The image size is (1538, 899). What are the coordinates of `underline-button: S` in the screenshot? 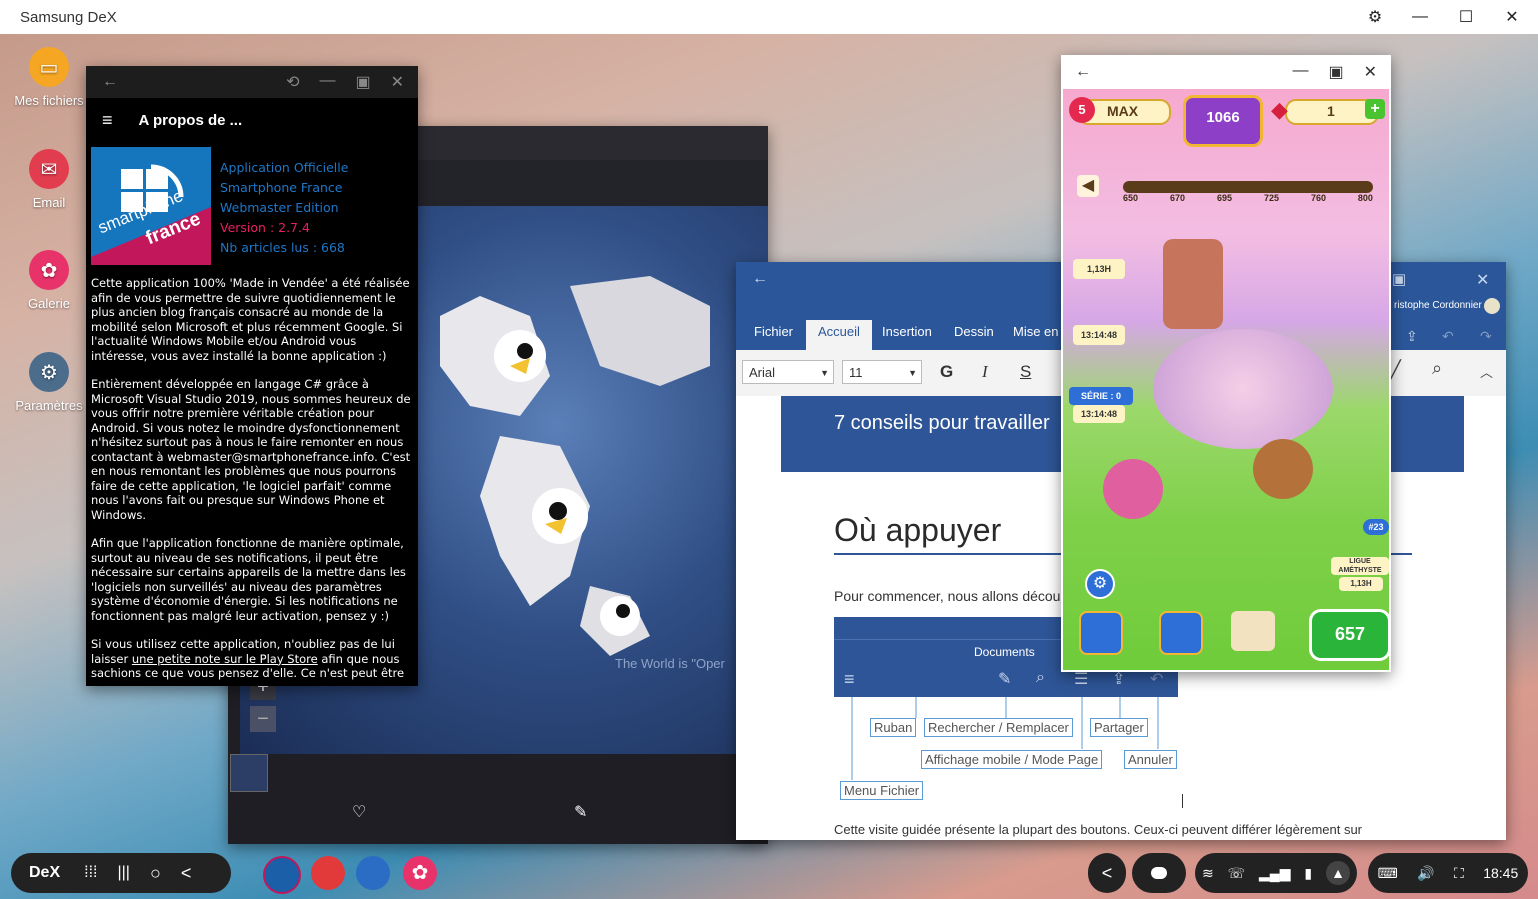 It's located at (1025, 372).